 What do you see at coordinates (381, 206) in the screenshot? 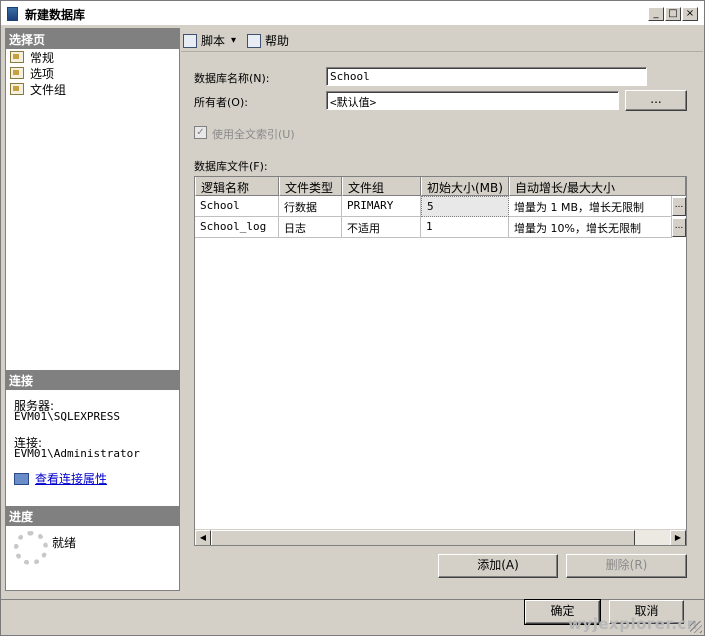
I see `filegroup-cell: PRIMARY` at bounding box center [381, 206].